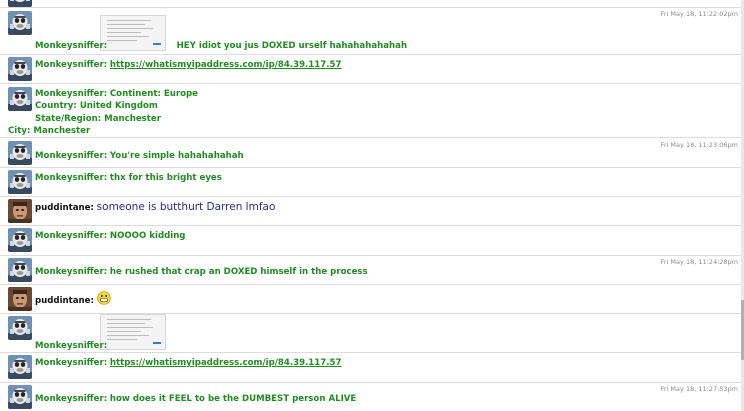 This screenshot has height=411, width=744. What do you see at coordinates (699, 262) in the screenshot?
I see `message-timestamp: Fri May 18, 11:24:28pm` at bounding box center [699, 262].